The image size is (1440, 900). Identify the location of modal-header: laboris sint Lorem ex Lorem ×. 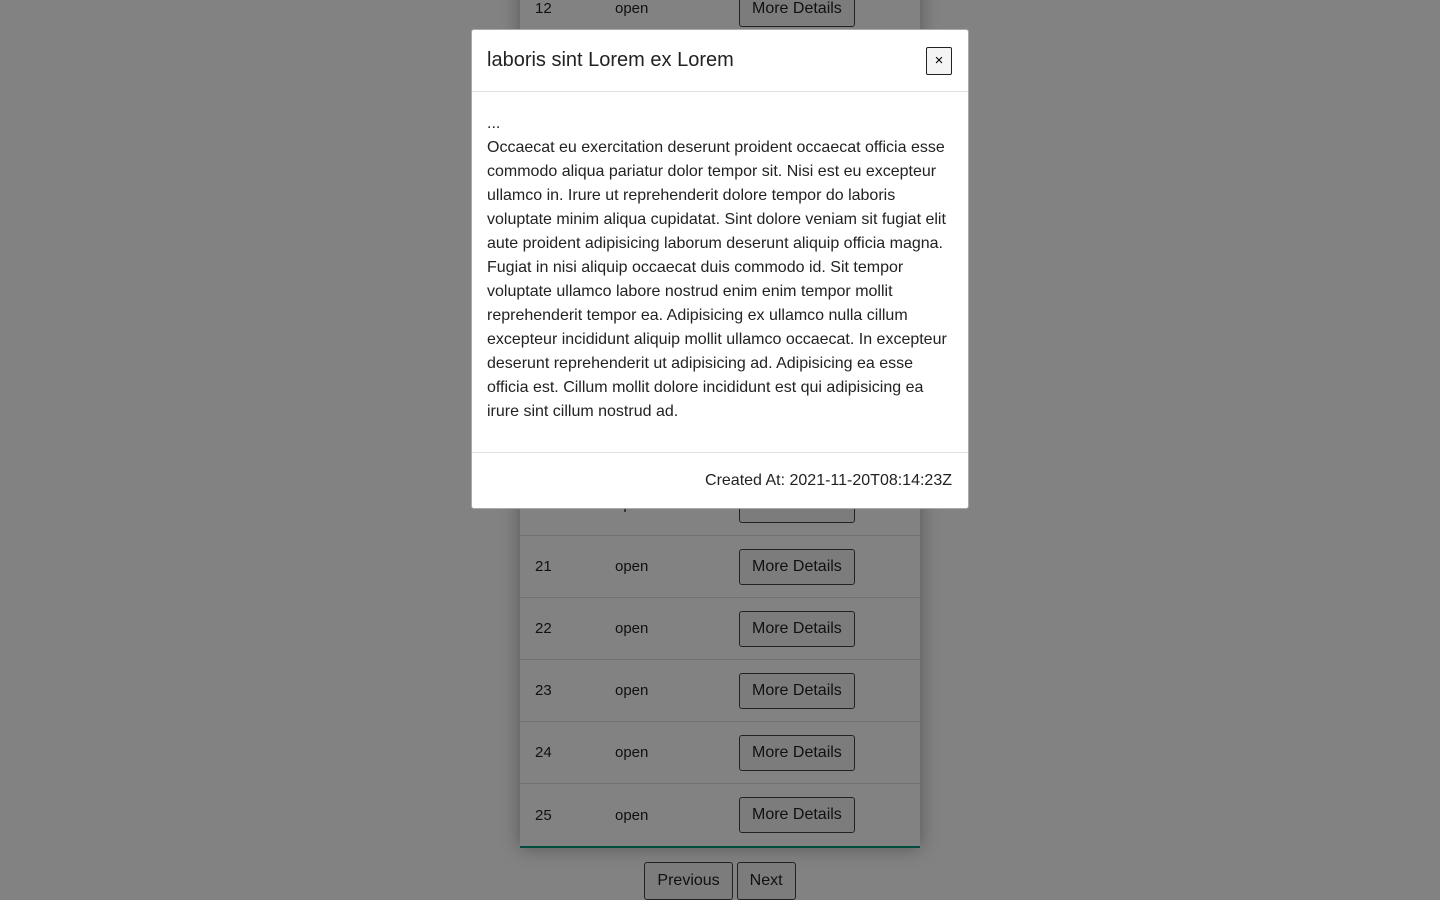
(720, 61).